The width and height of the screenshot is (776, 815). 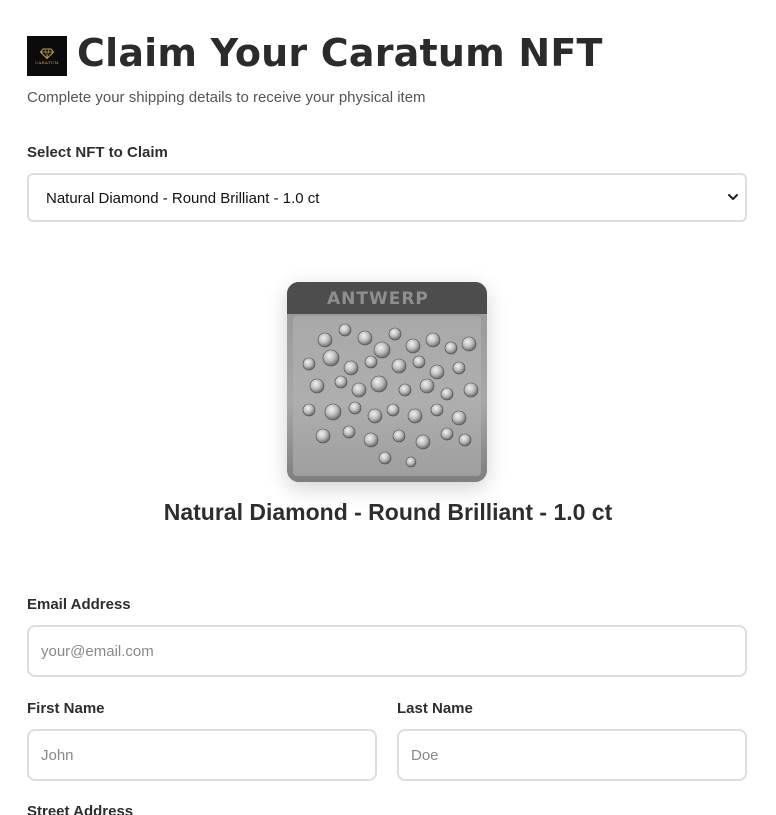 What do you see at coordinates (47, 62) in the screenshot?
I see `logo-text: CARATUM` at bounding box center [47, 62].